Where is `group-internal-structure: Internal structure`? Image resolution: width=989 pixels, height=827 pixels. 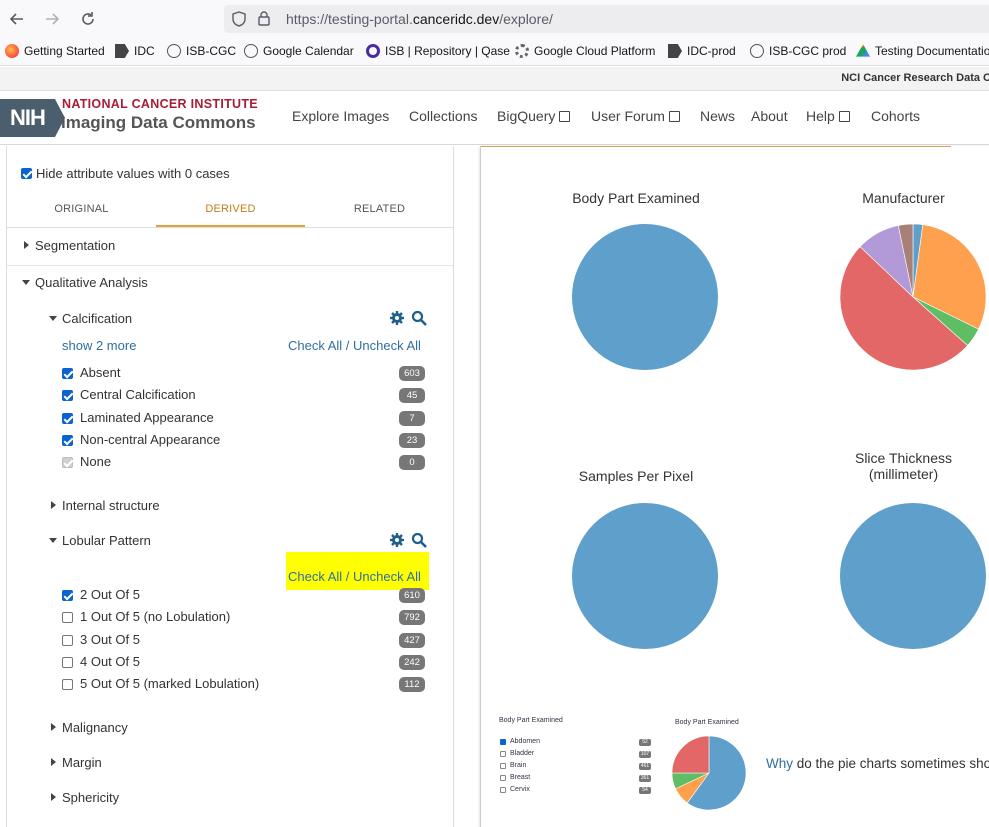
group-internal-structure: Internal structure is located at coordinates (111, 505).